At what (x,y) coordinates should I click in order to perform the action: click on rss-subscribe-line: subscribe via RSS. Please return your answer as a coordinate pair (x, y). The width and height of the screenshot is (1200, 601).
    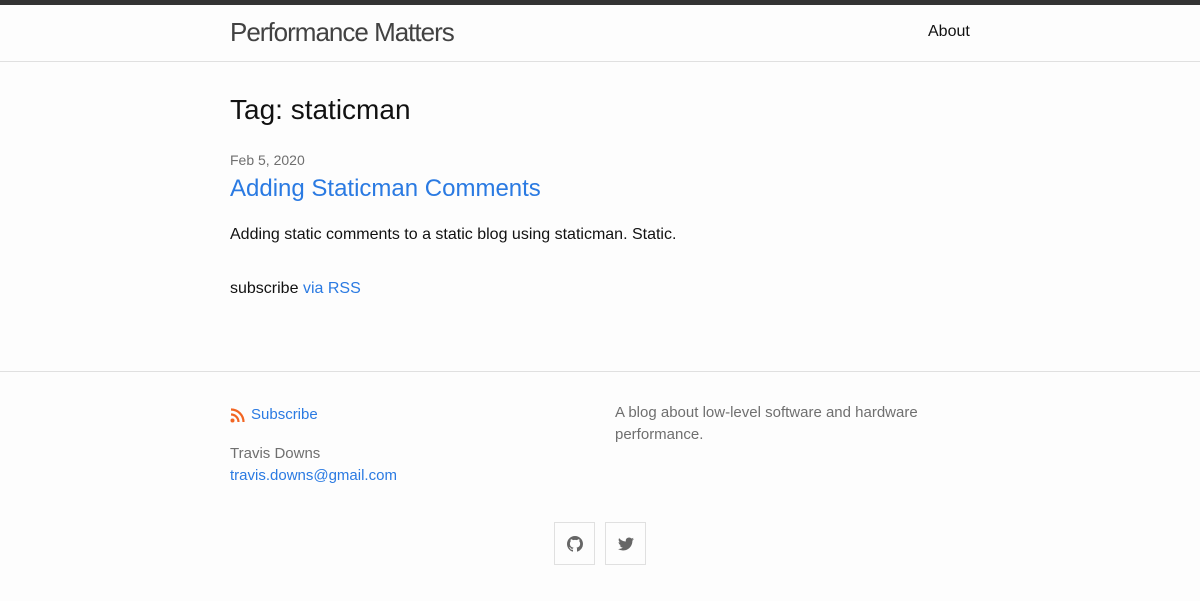
    Looking at the image, I should click on (295, 289).